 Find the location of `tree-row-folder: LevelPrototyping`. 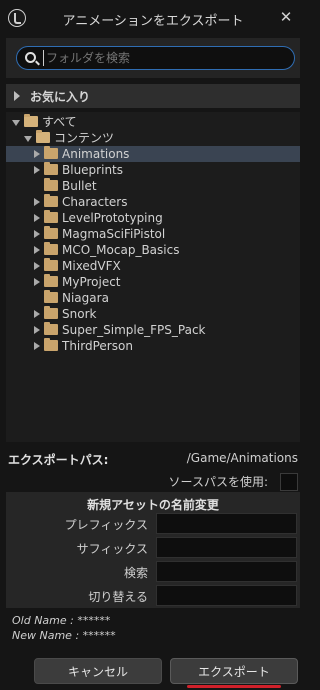

tree-row-folder: LevelPrototyping is located at coordinates (153, 218).